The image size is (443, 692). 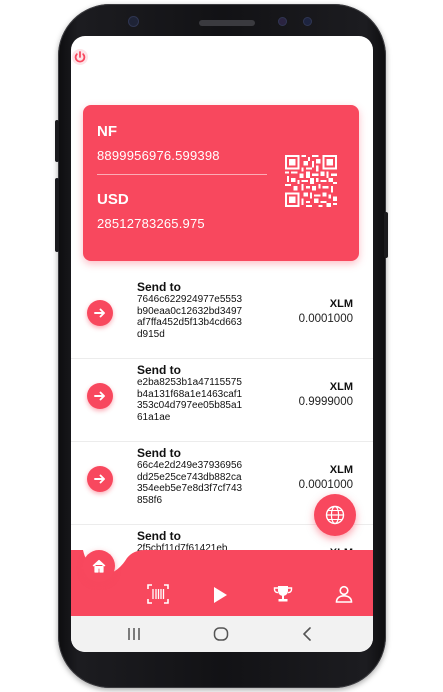 What do you see at coordinates (158, 596) in the screenshot?
I see `barcode-scan-icon` at bounding box center [158, 596].